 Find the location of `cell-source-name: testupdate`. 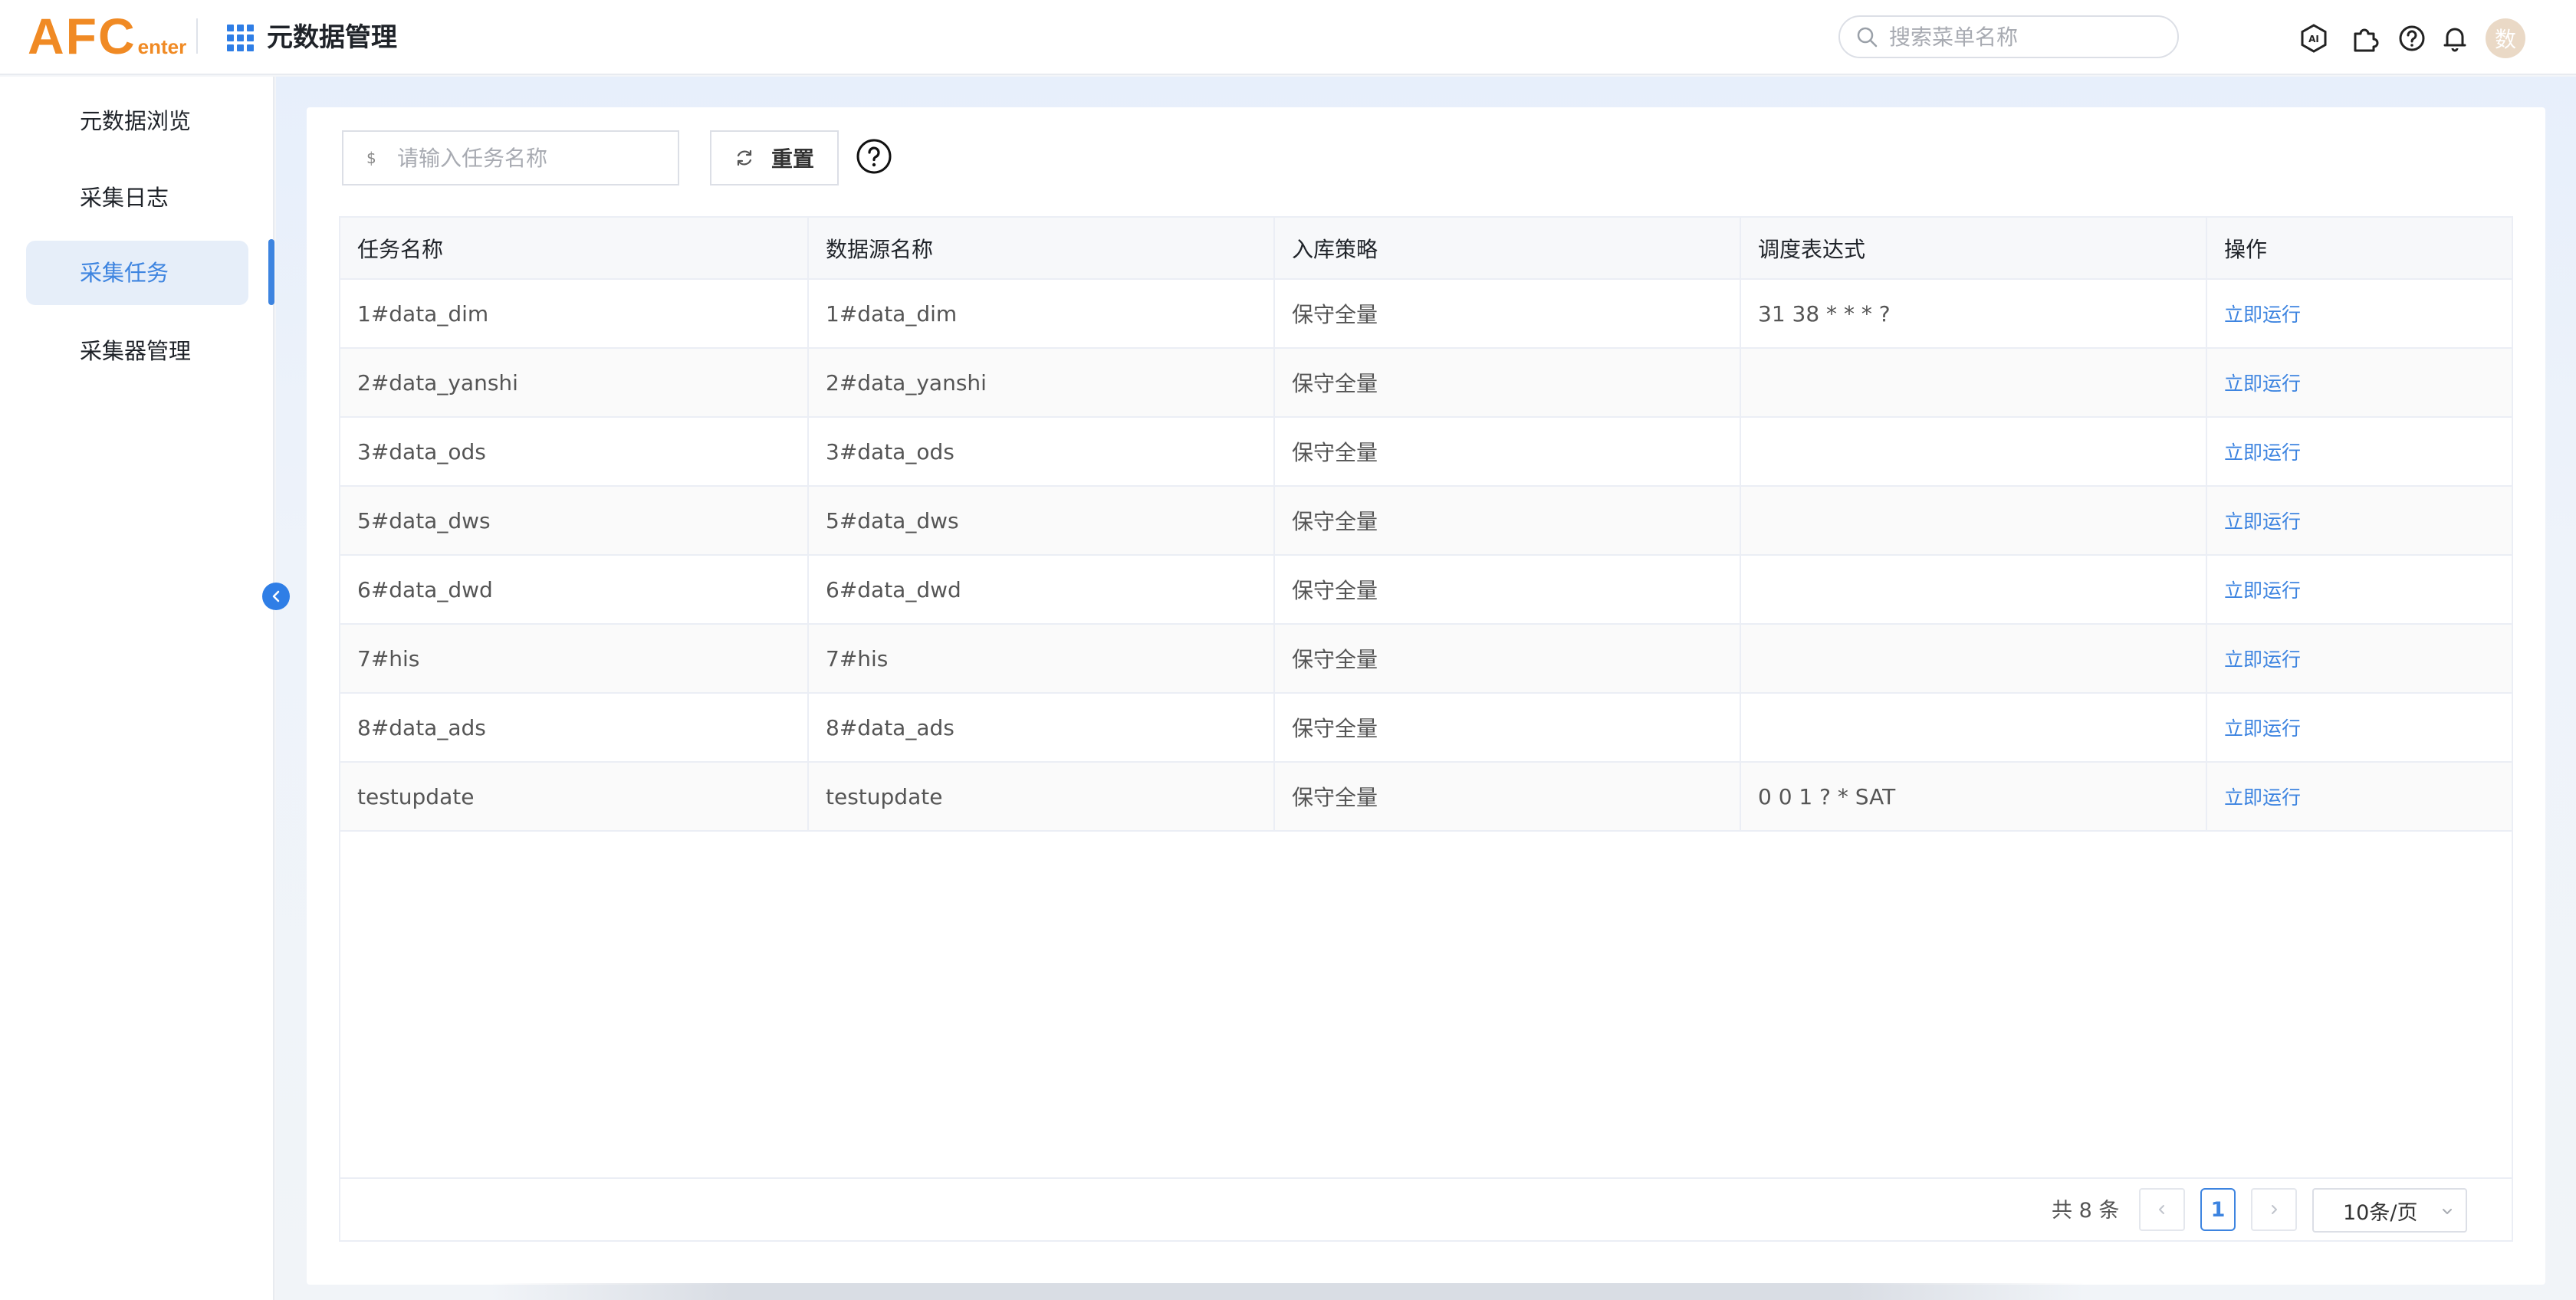

cell-source-name: testupdate is located at coordinates (1041, 797).